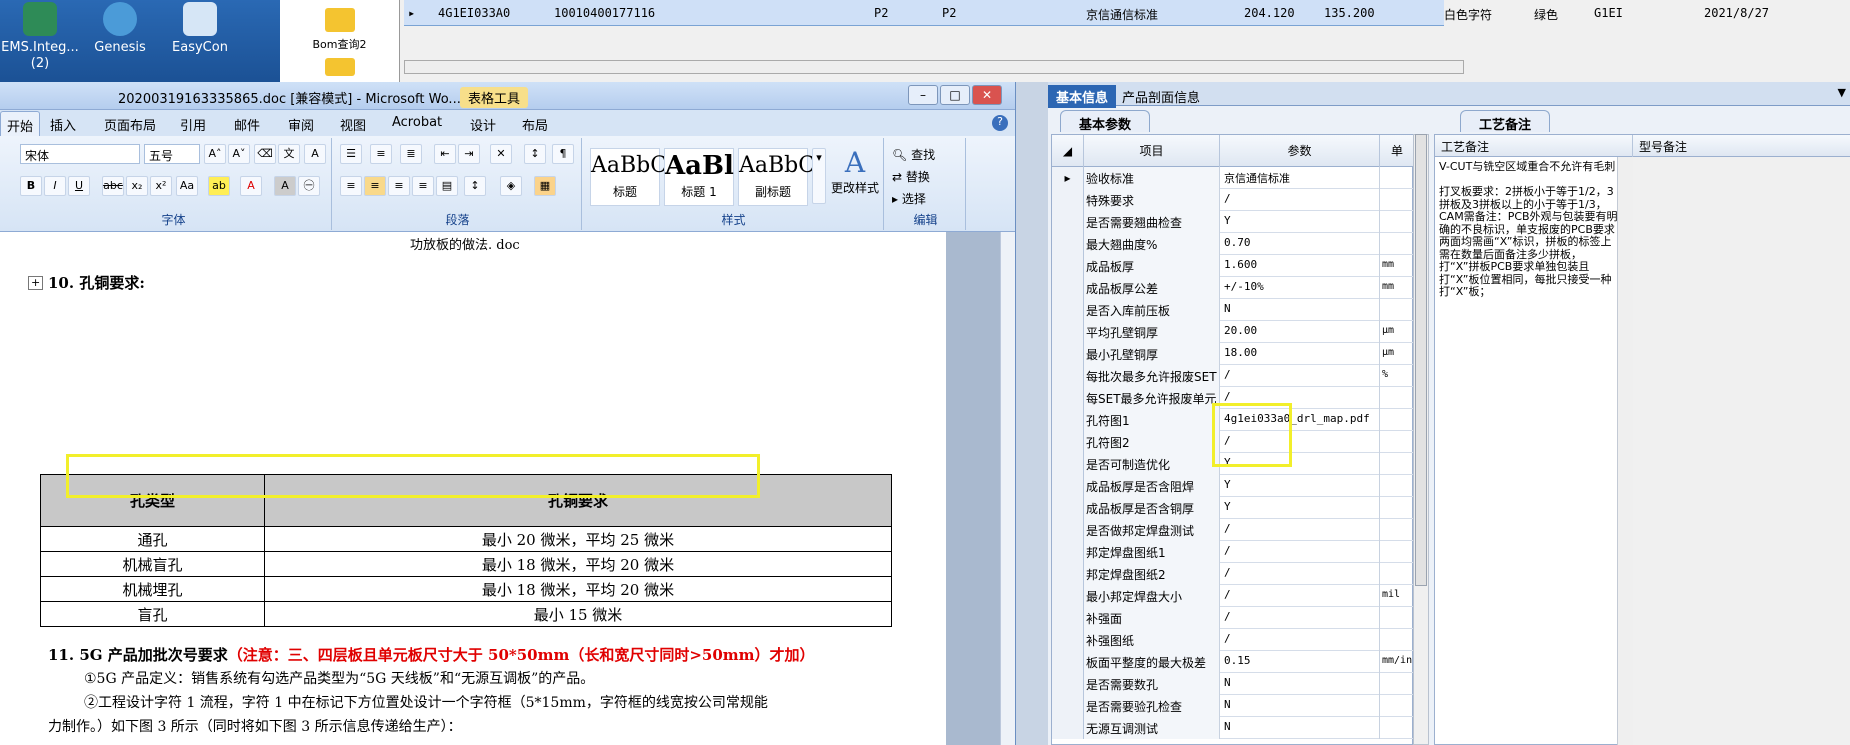 The image size is (1850, 745). What do you see at coordinates (1300, 354) in the screenshot?
I see `param-value-cell: 18.00` at bounding box center [1300, 354].